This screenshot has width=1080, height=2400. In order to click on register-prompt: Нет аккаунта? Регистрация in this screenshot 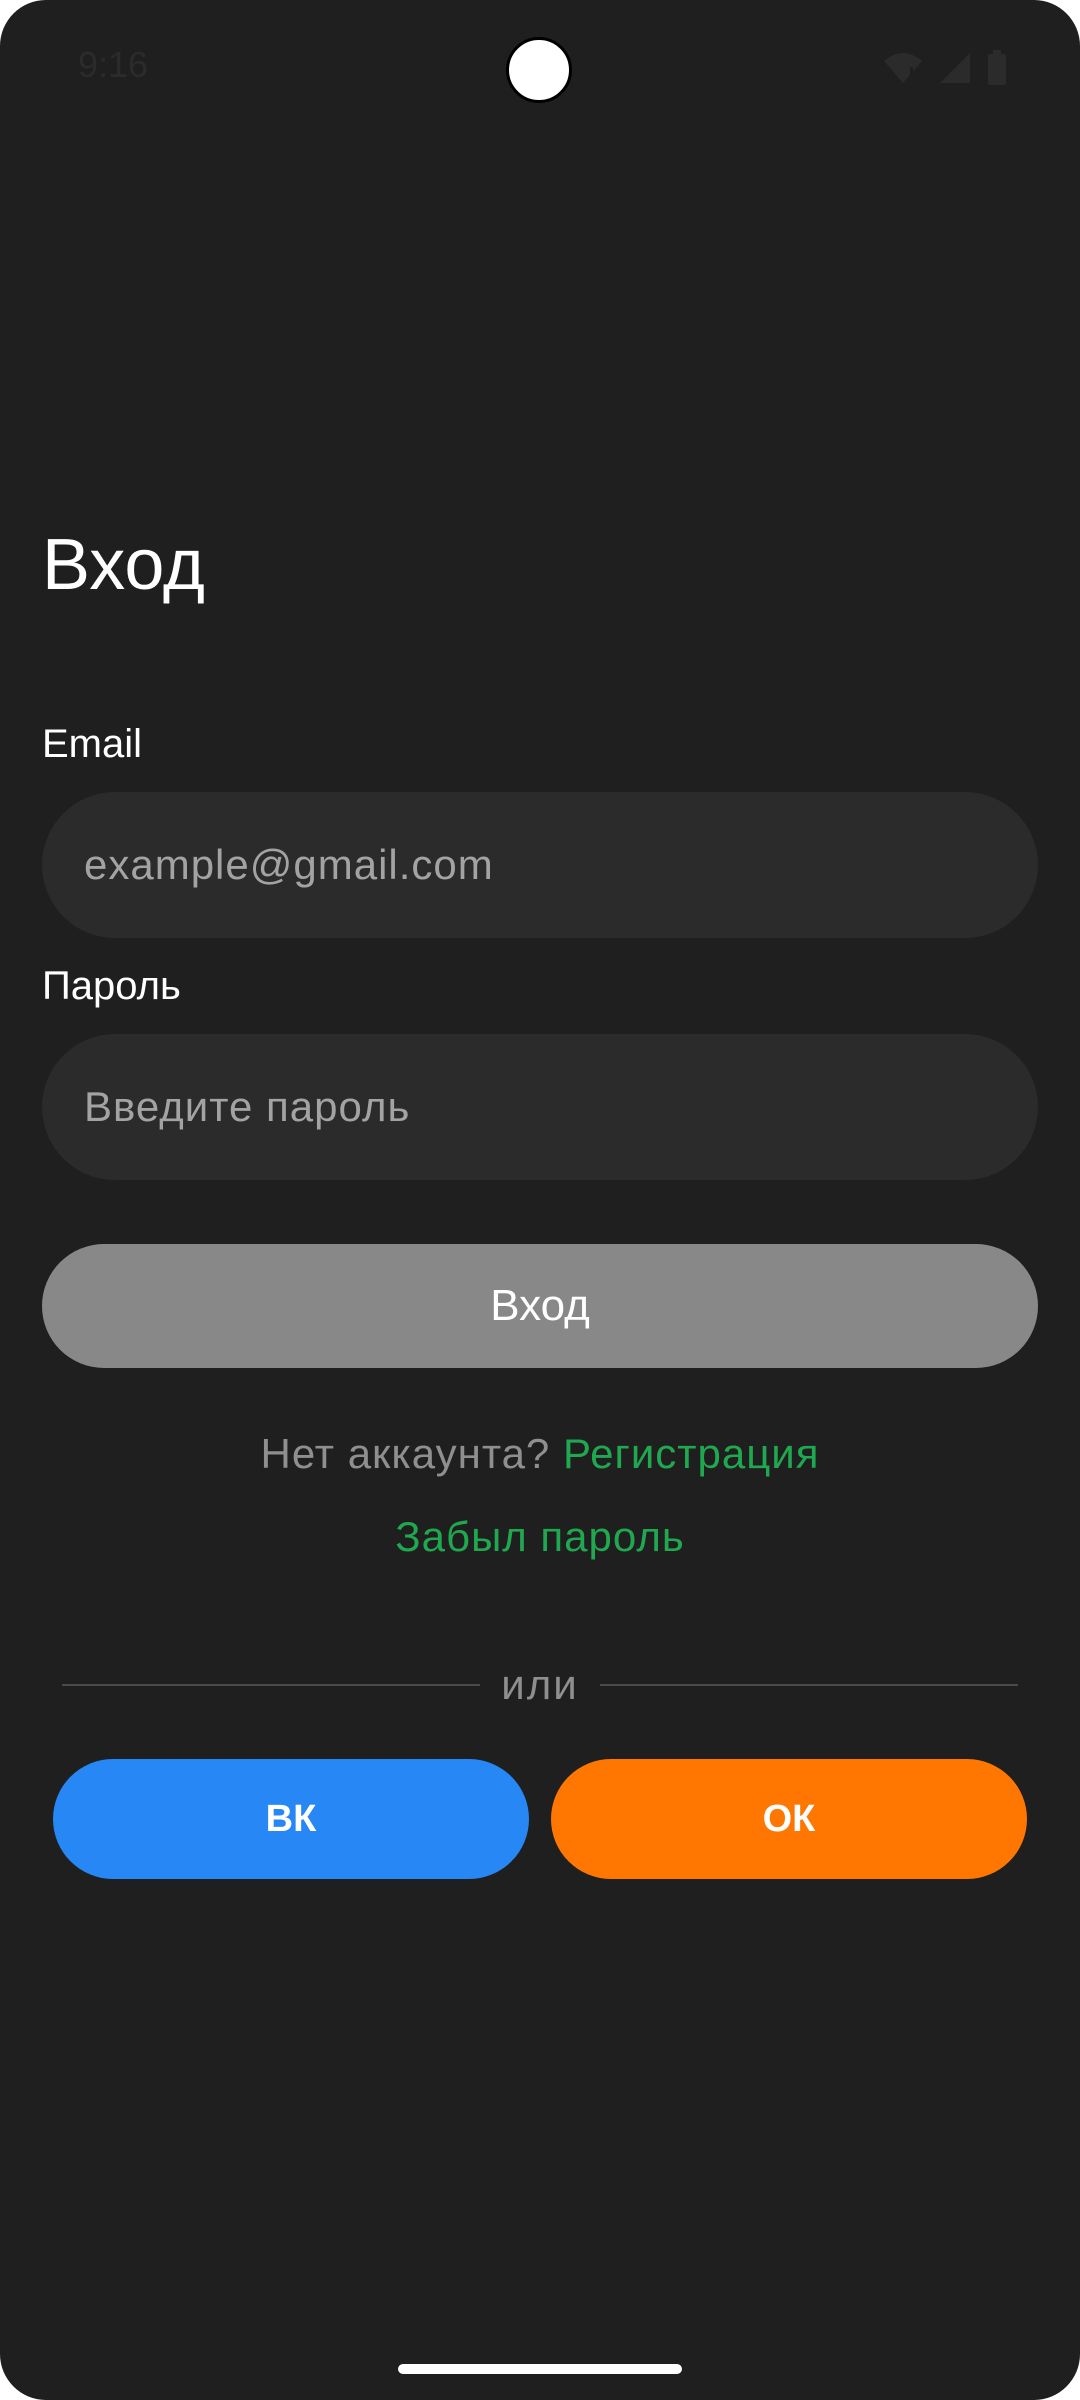, I will do `click(540, 1454)`.